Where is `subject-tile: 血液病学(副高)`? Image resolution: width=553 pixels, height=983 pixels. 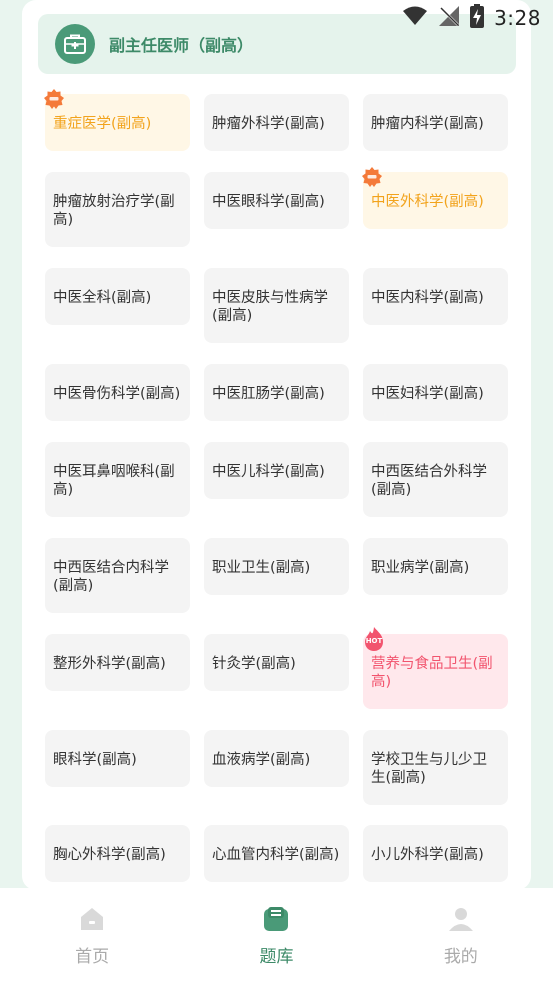 subject-tile: 血液病学(副高) is located at coordinates (276, 758).